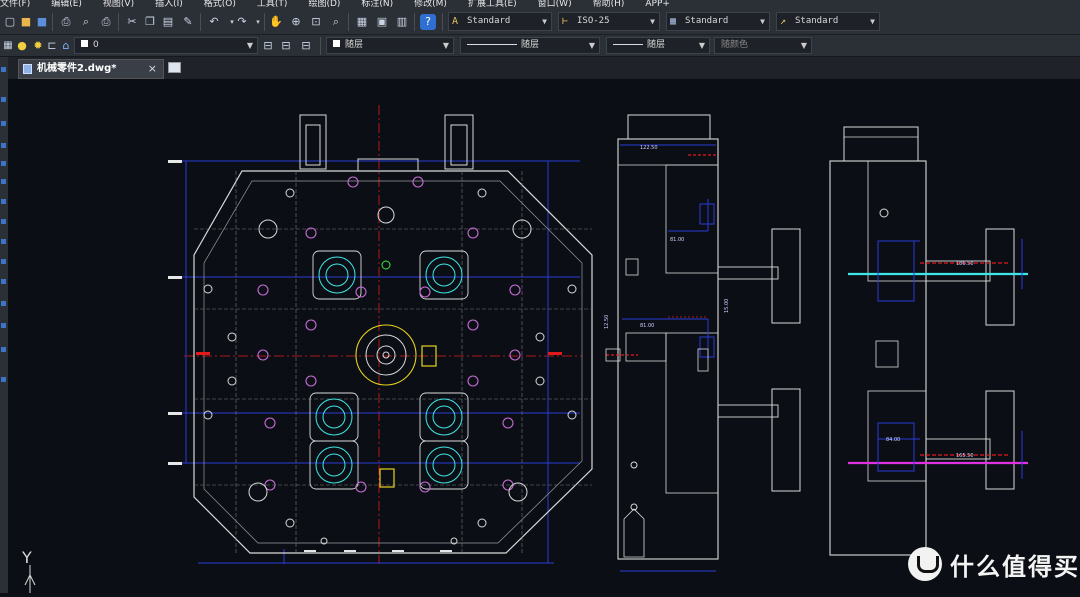 This screenshot has width=1080, height=597. What do you see at coordinates (296, 22) in the screenshot?
I see `zoom-realtime-icon: ⊕` at bounding box center [296, 22].